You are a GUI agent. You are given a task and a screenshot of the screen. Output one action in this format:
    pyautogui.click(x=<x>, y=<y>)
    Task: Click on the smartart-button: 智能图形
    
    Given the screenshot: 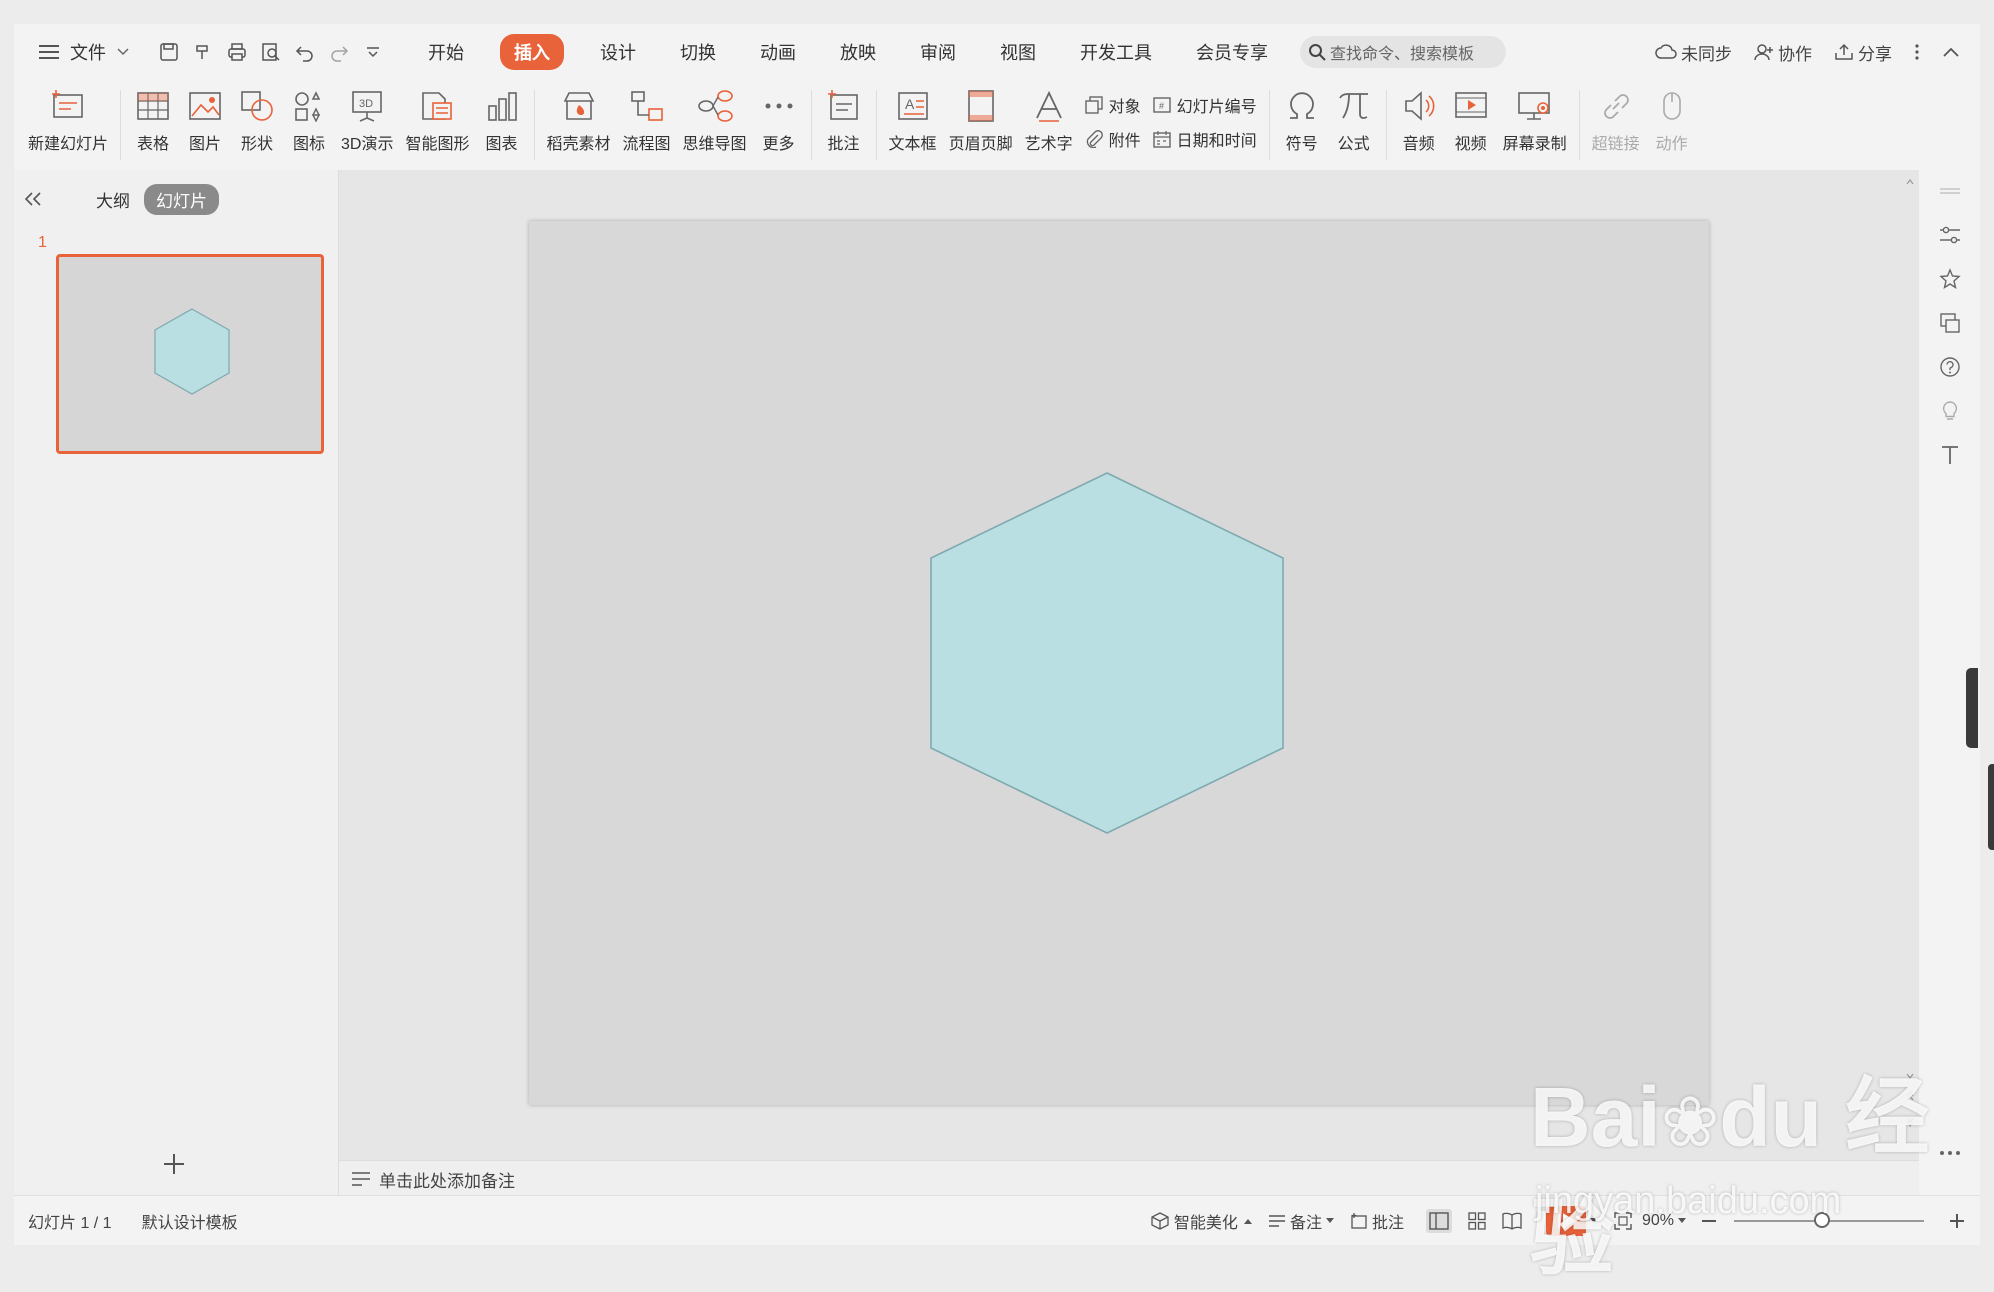 What is the action you would take?
    pyautogui.click(x=437, y=117)
    